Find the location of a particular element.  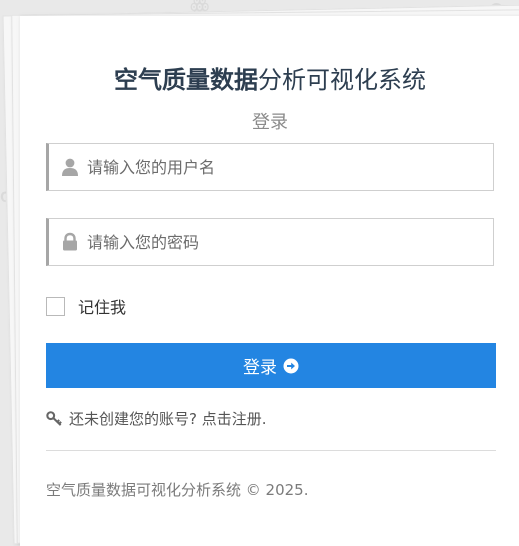

circle-arrow-right-icon is located at coordinates (291, 365).